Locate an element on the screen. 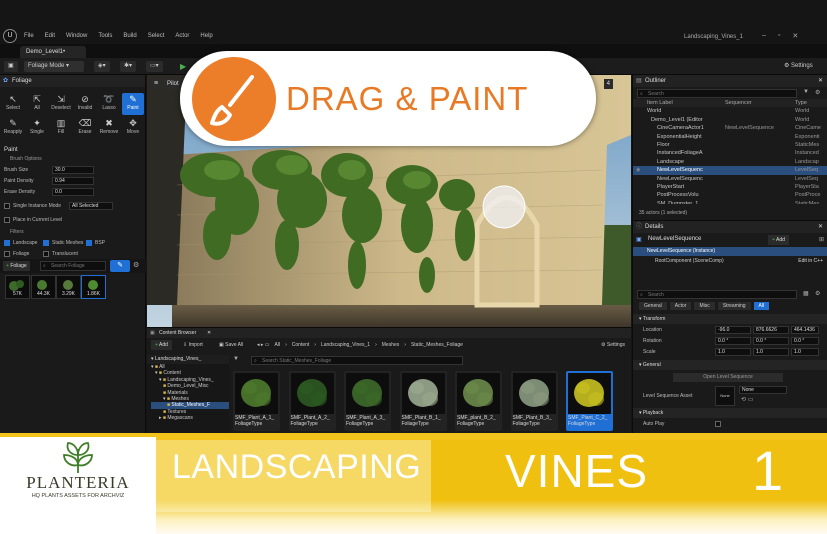 This screenshot has width=827, height=534. menu-actor: Actor is located at coordinates (182, 36).